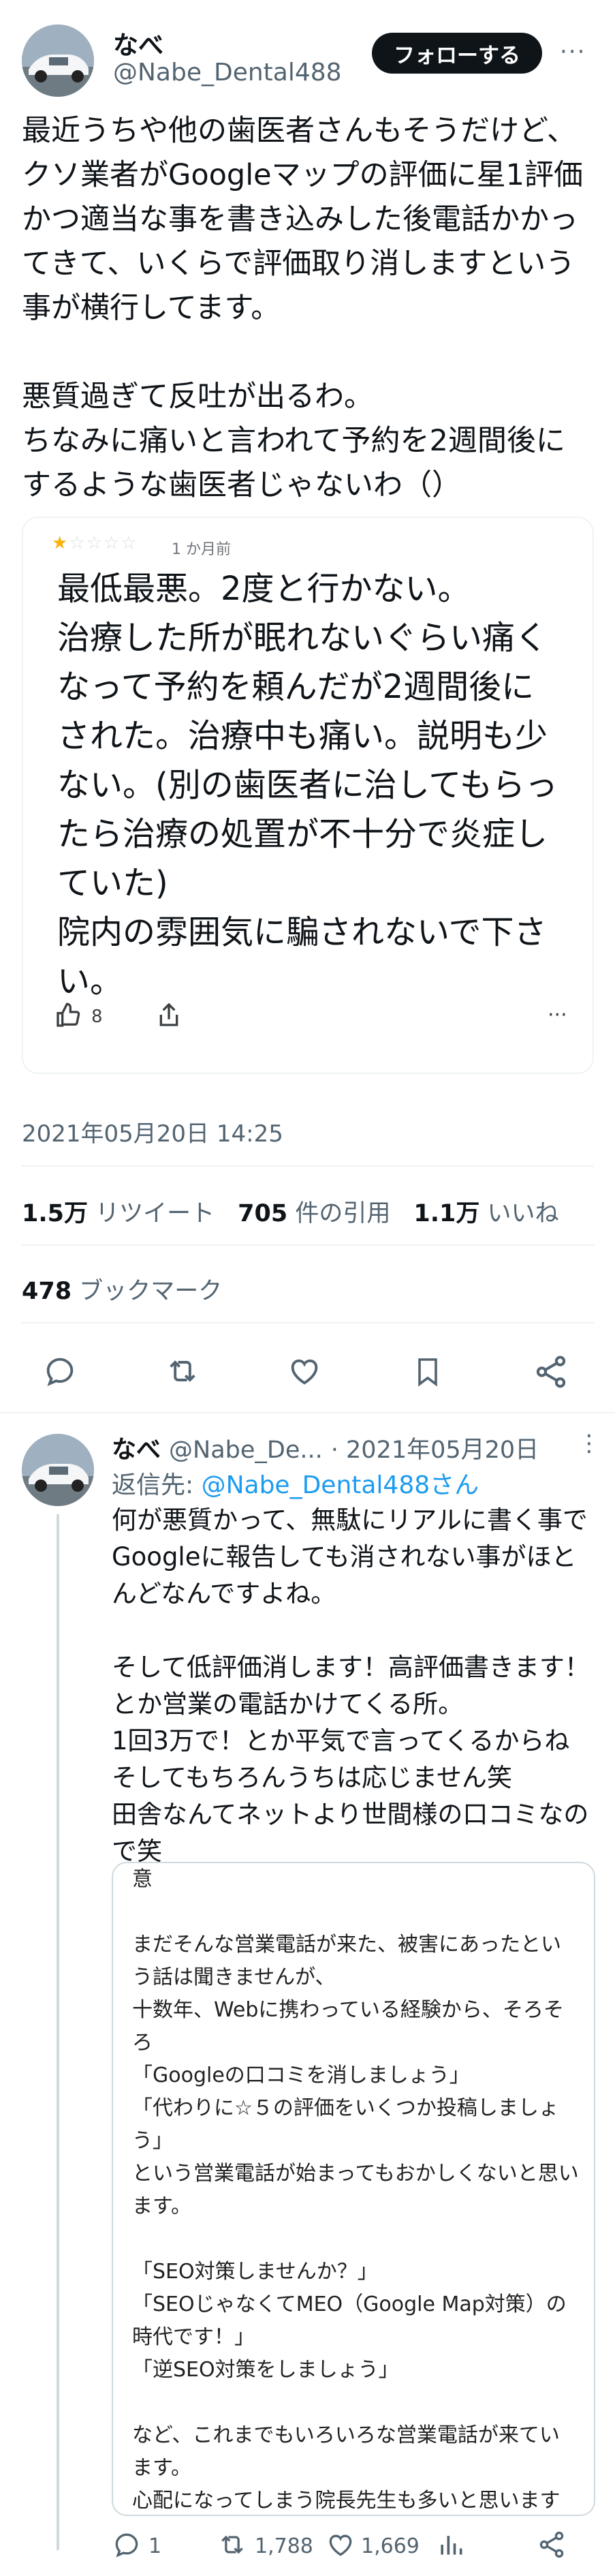 This screenshot has height=2576, width=615. Describe the element at coordinates (95, 543) in the screenshot. I see `rating-stars: ★☆☆☆☆` at that location.